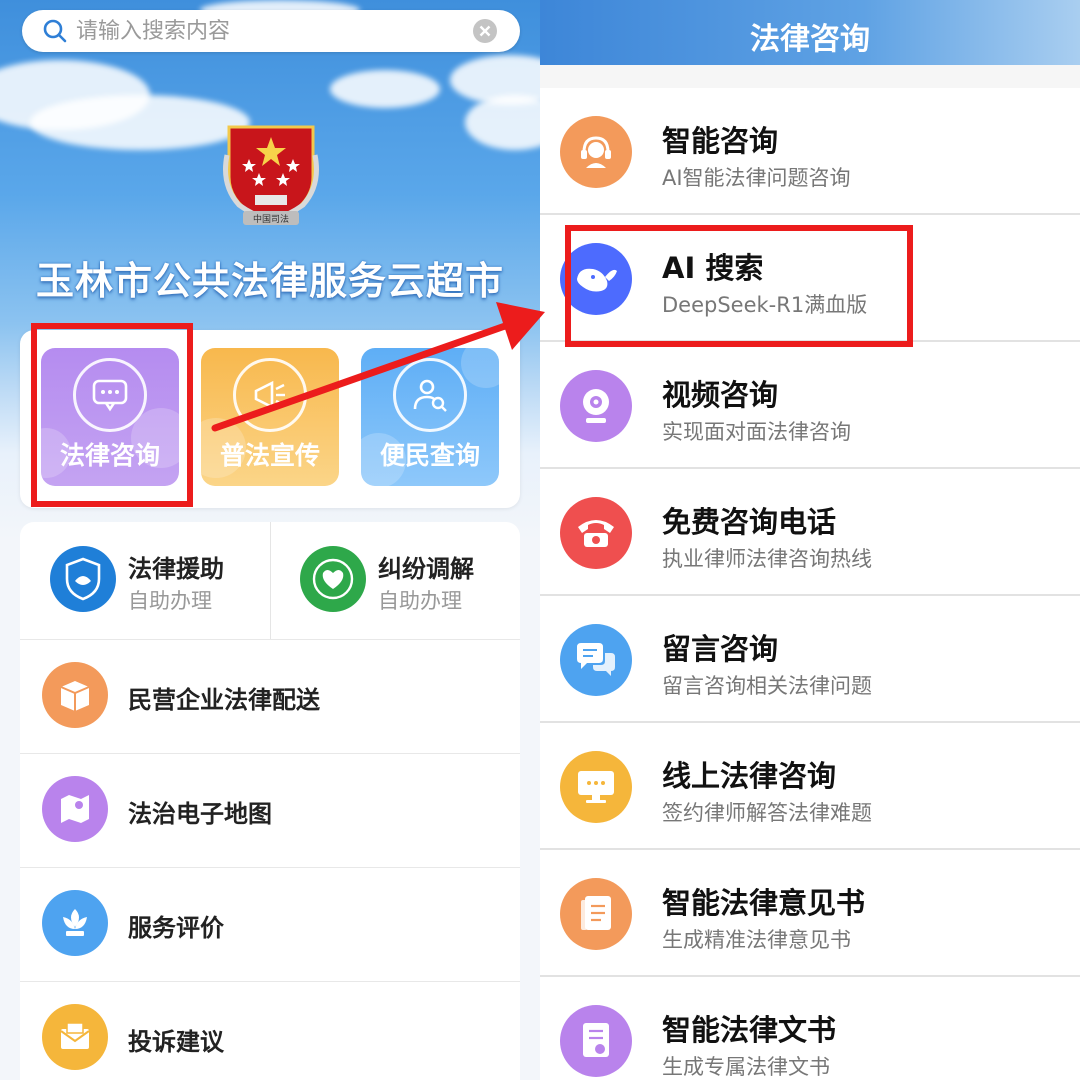  I want to click on service-label: 民营企业法律配送, so click(224, 699).